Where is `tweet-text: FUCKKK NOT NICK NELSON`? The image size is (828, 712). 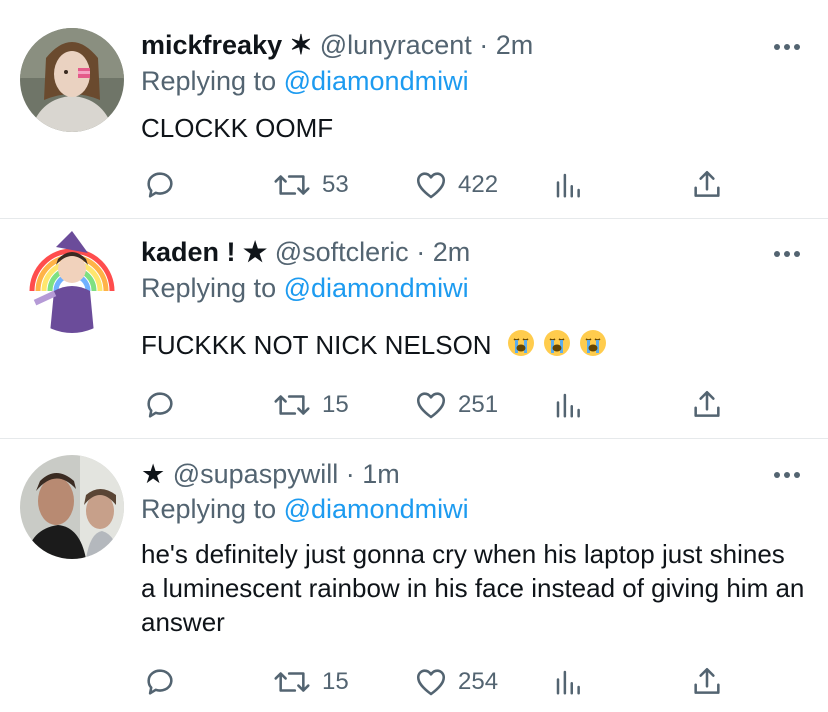 tweet-text: FUCKKK NOT NICK NELSON is located at coordinates (473, 345).